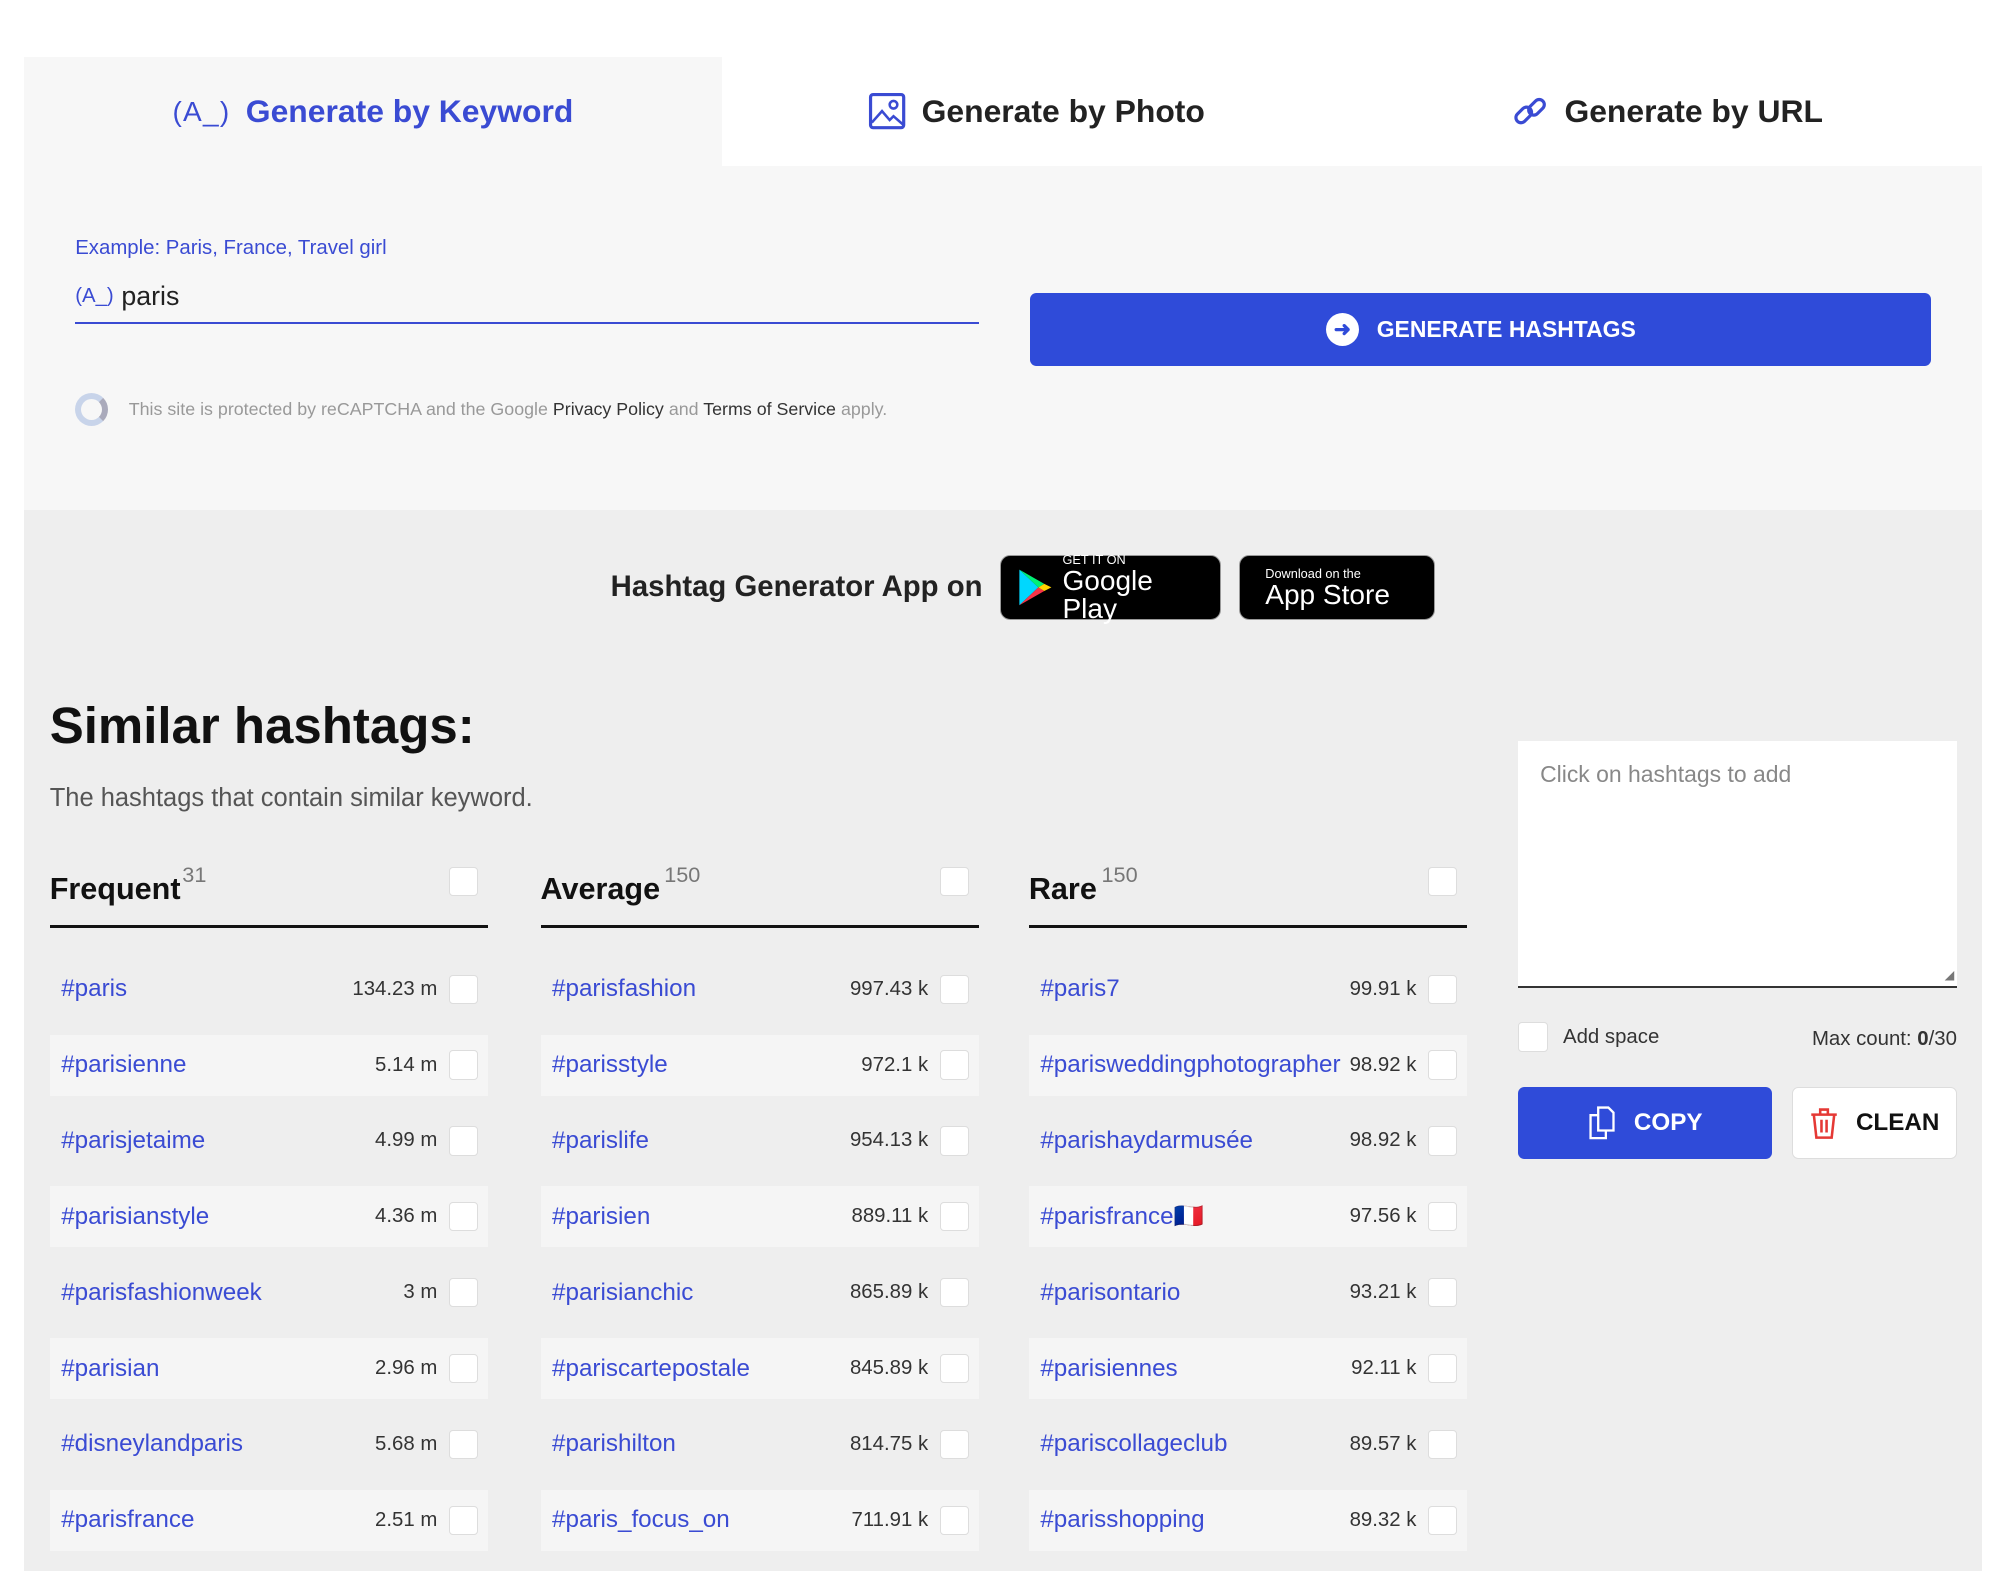  What do you see at coordinates (701, 1141) in the screenshot?
I see `hashtag-link: #parislife` at bounding box center [701, 1141].